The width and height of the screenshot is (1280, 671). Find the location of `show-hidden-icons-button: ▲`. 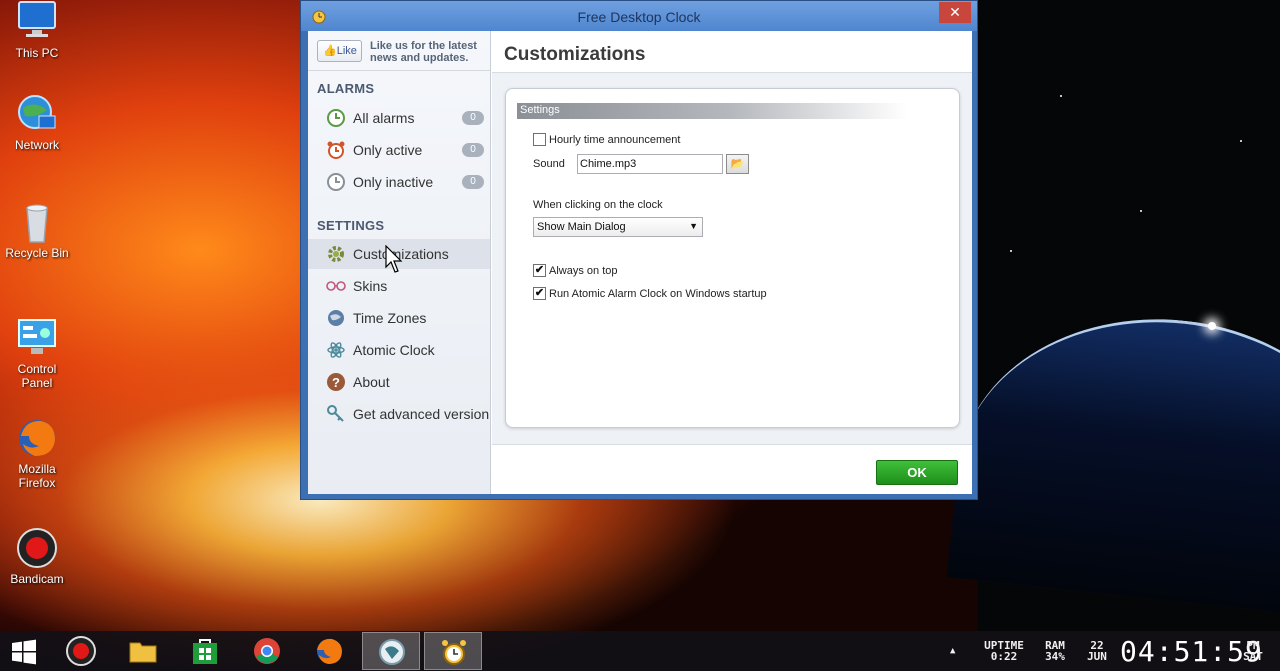

show-hidden-icons-button: ▲ is located at coordinates (958, 658).